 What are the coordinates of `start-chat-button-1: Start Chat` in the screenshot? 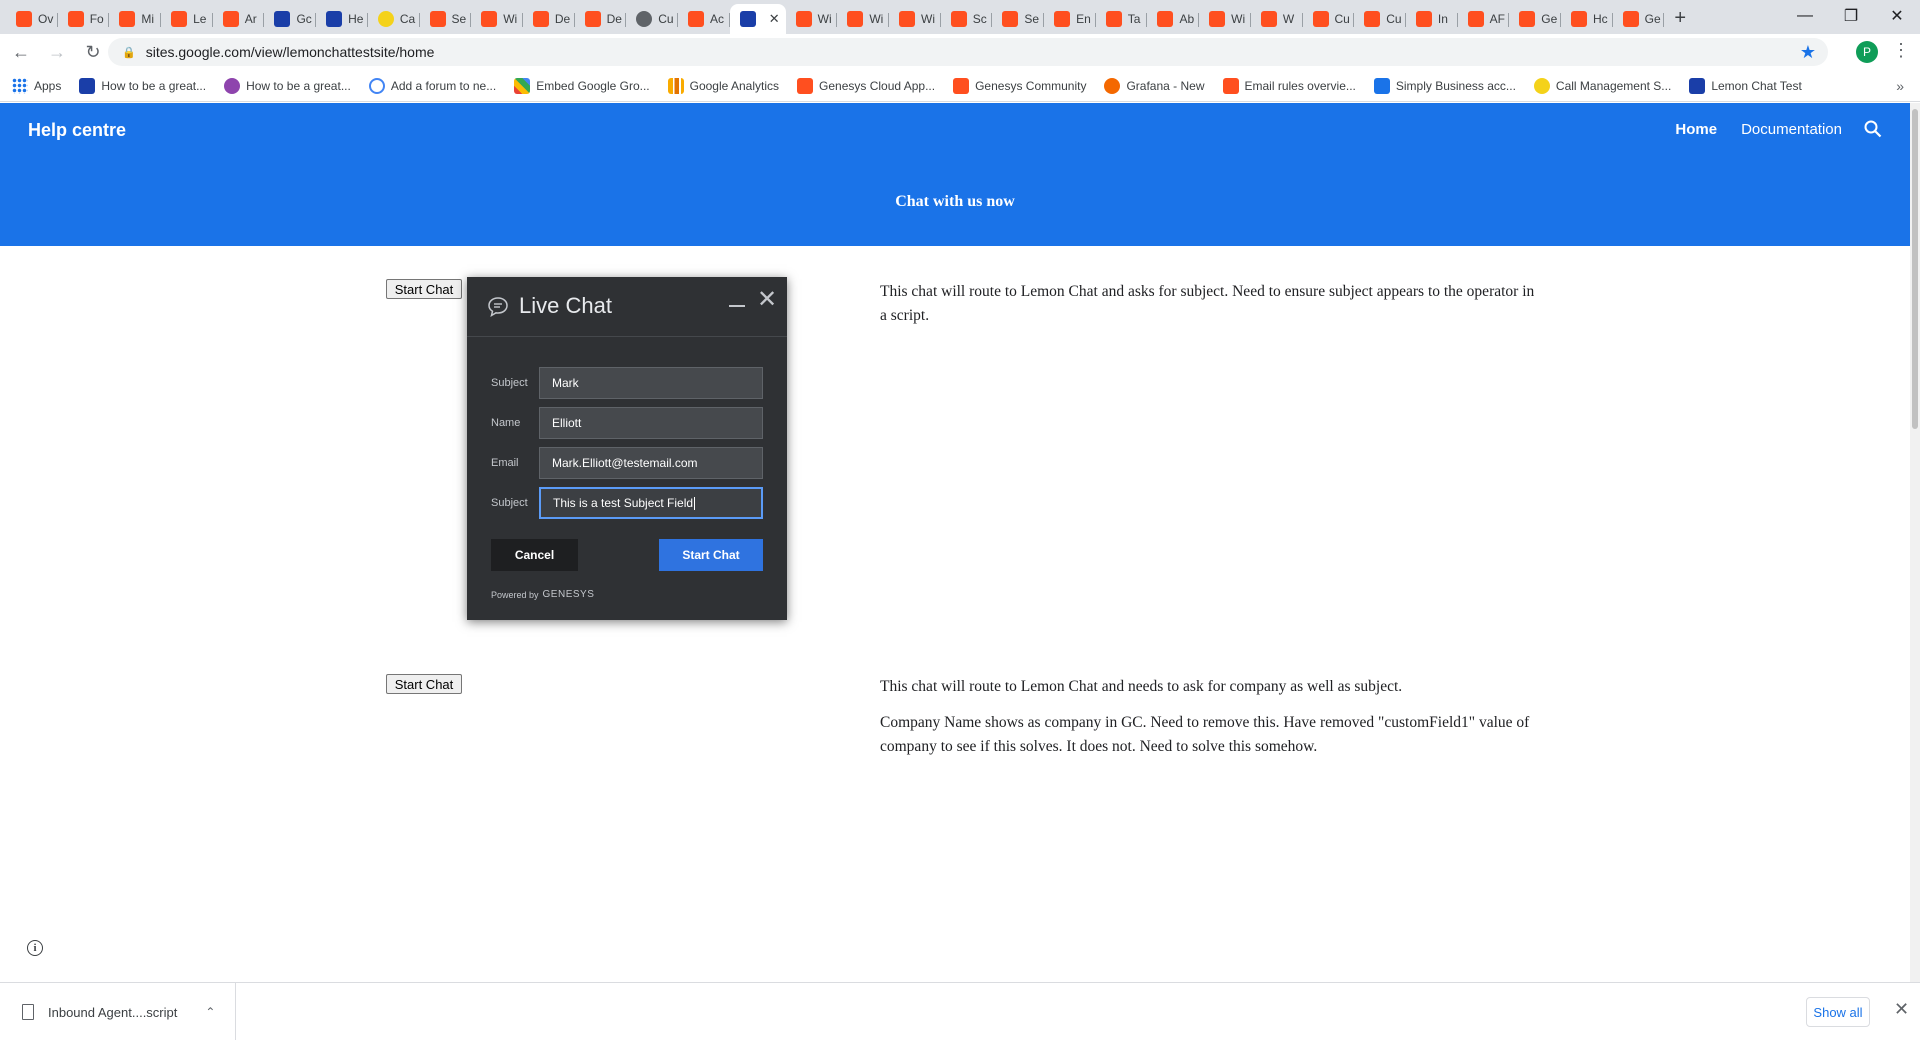 It's located at (424, 289).